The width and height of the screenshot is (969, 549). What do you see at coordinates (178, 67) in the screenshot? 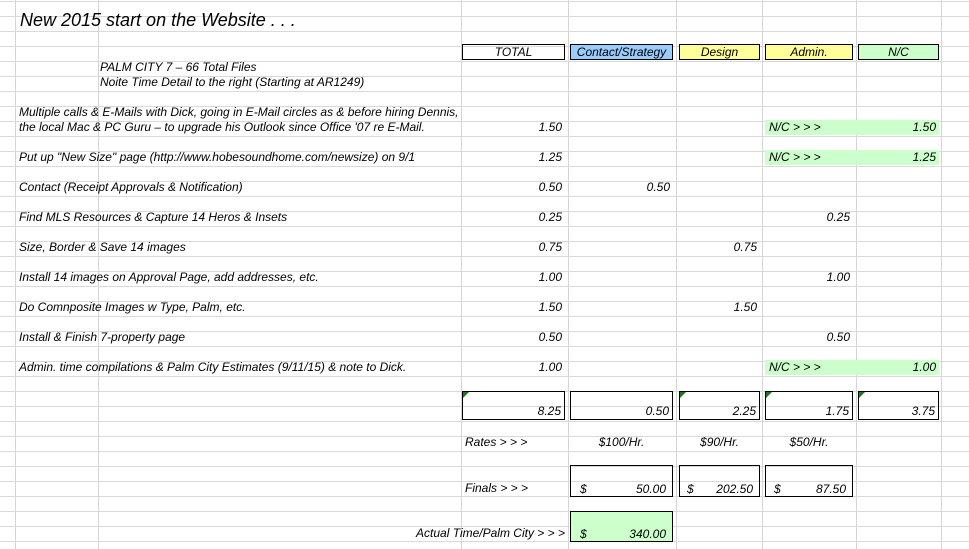
I see `subtitle-line-1: PALM CITY 7 – 66 Total Files` at bounding box center [178, 67].